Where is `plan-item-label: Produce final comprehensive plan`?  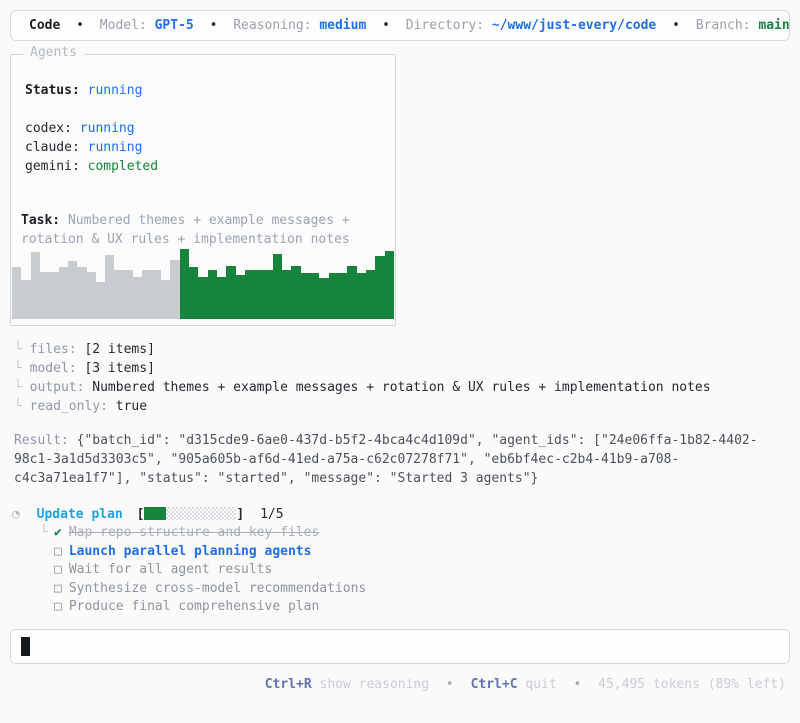 plan-item-label: Produce final comprehensive plan is located at coordinates (194, 606).